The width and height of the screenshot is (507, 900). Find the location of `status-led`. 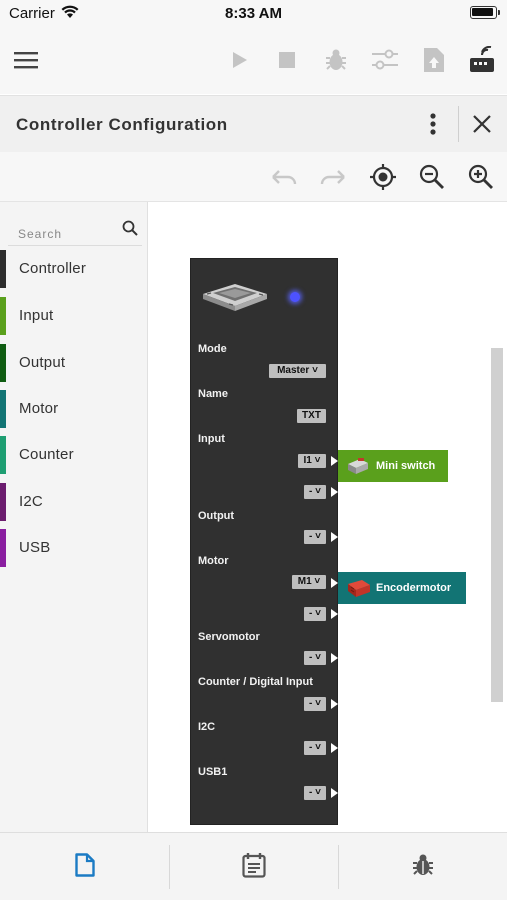

status-led is located at coordinates (295, 297).